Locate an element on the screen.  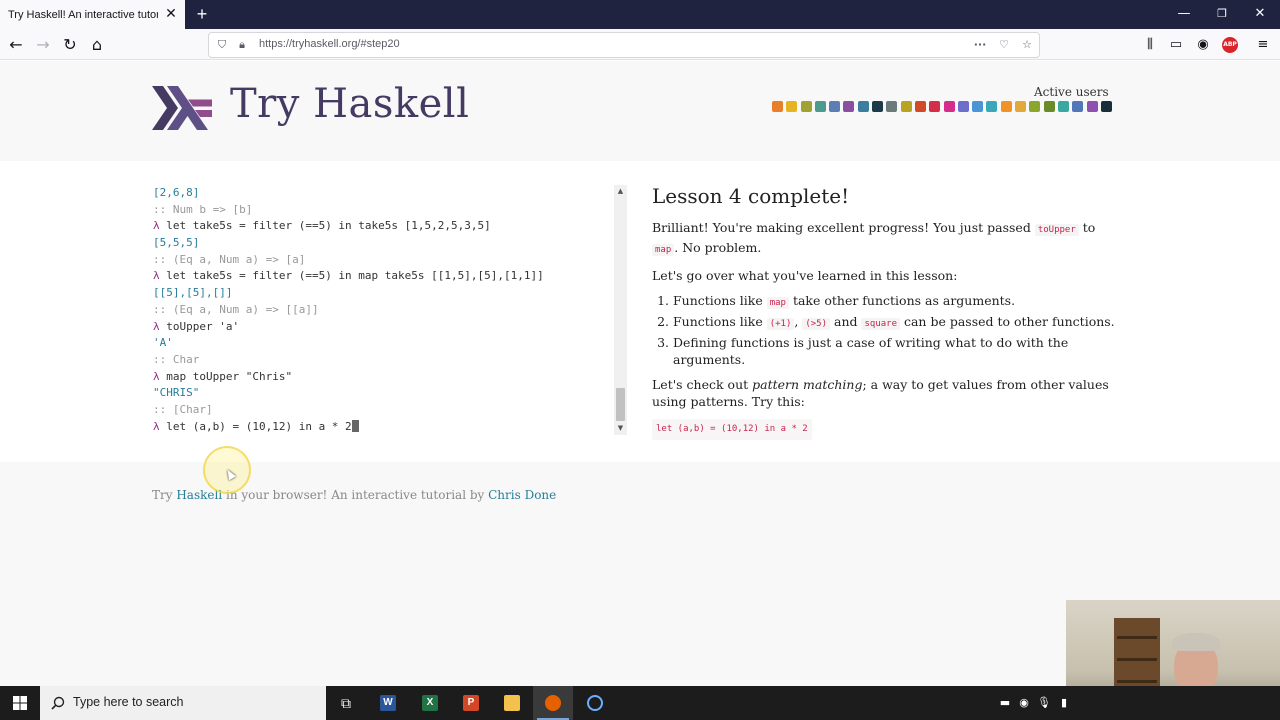
lesson-heading: Lesson 4 complete! is located at coordinates (751, 196).